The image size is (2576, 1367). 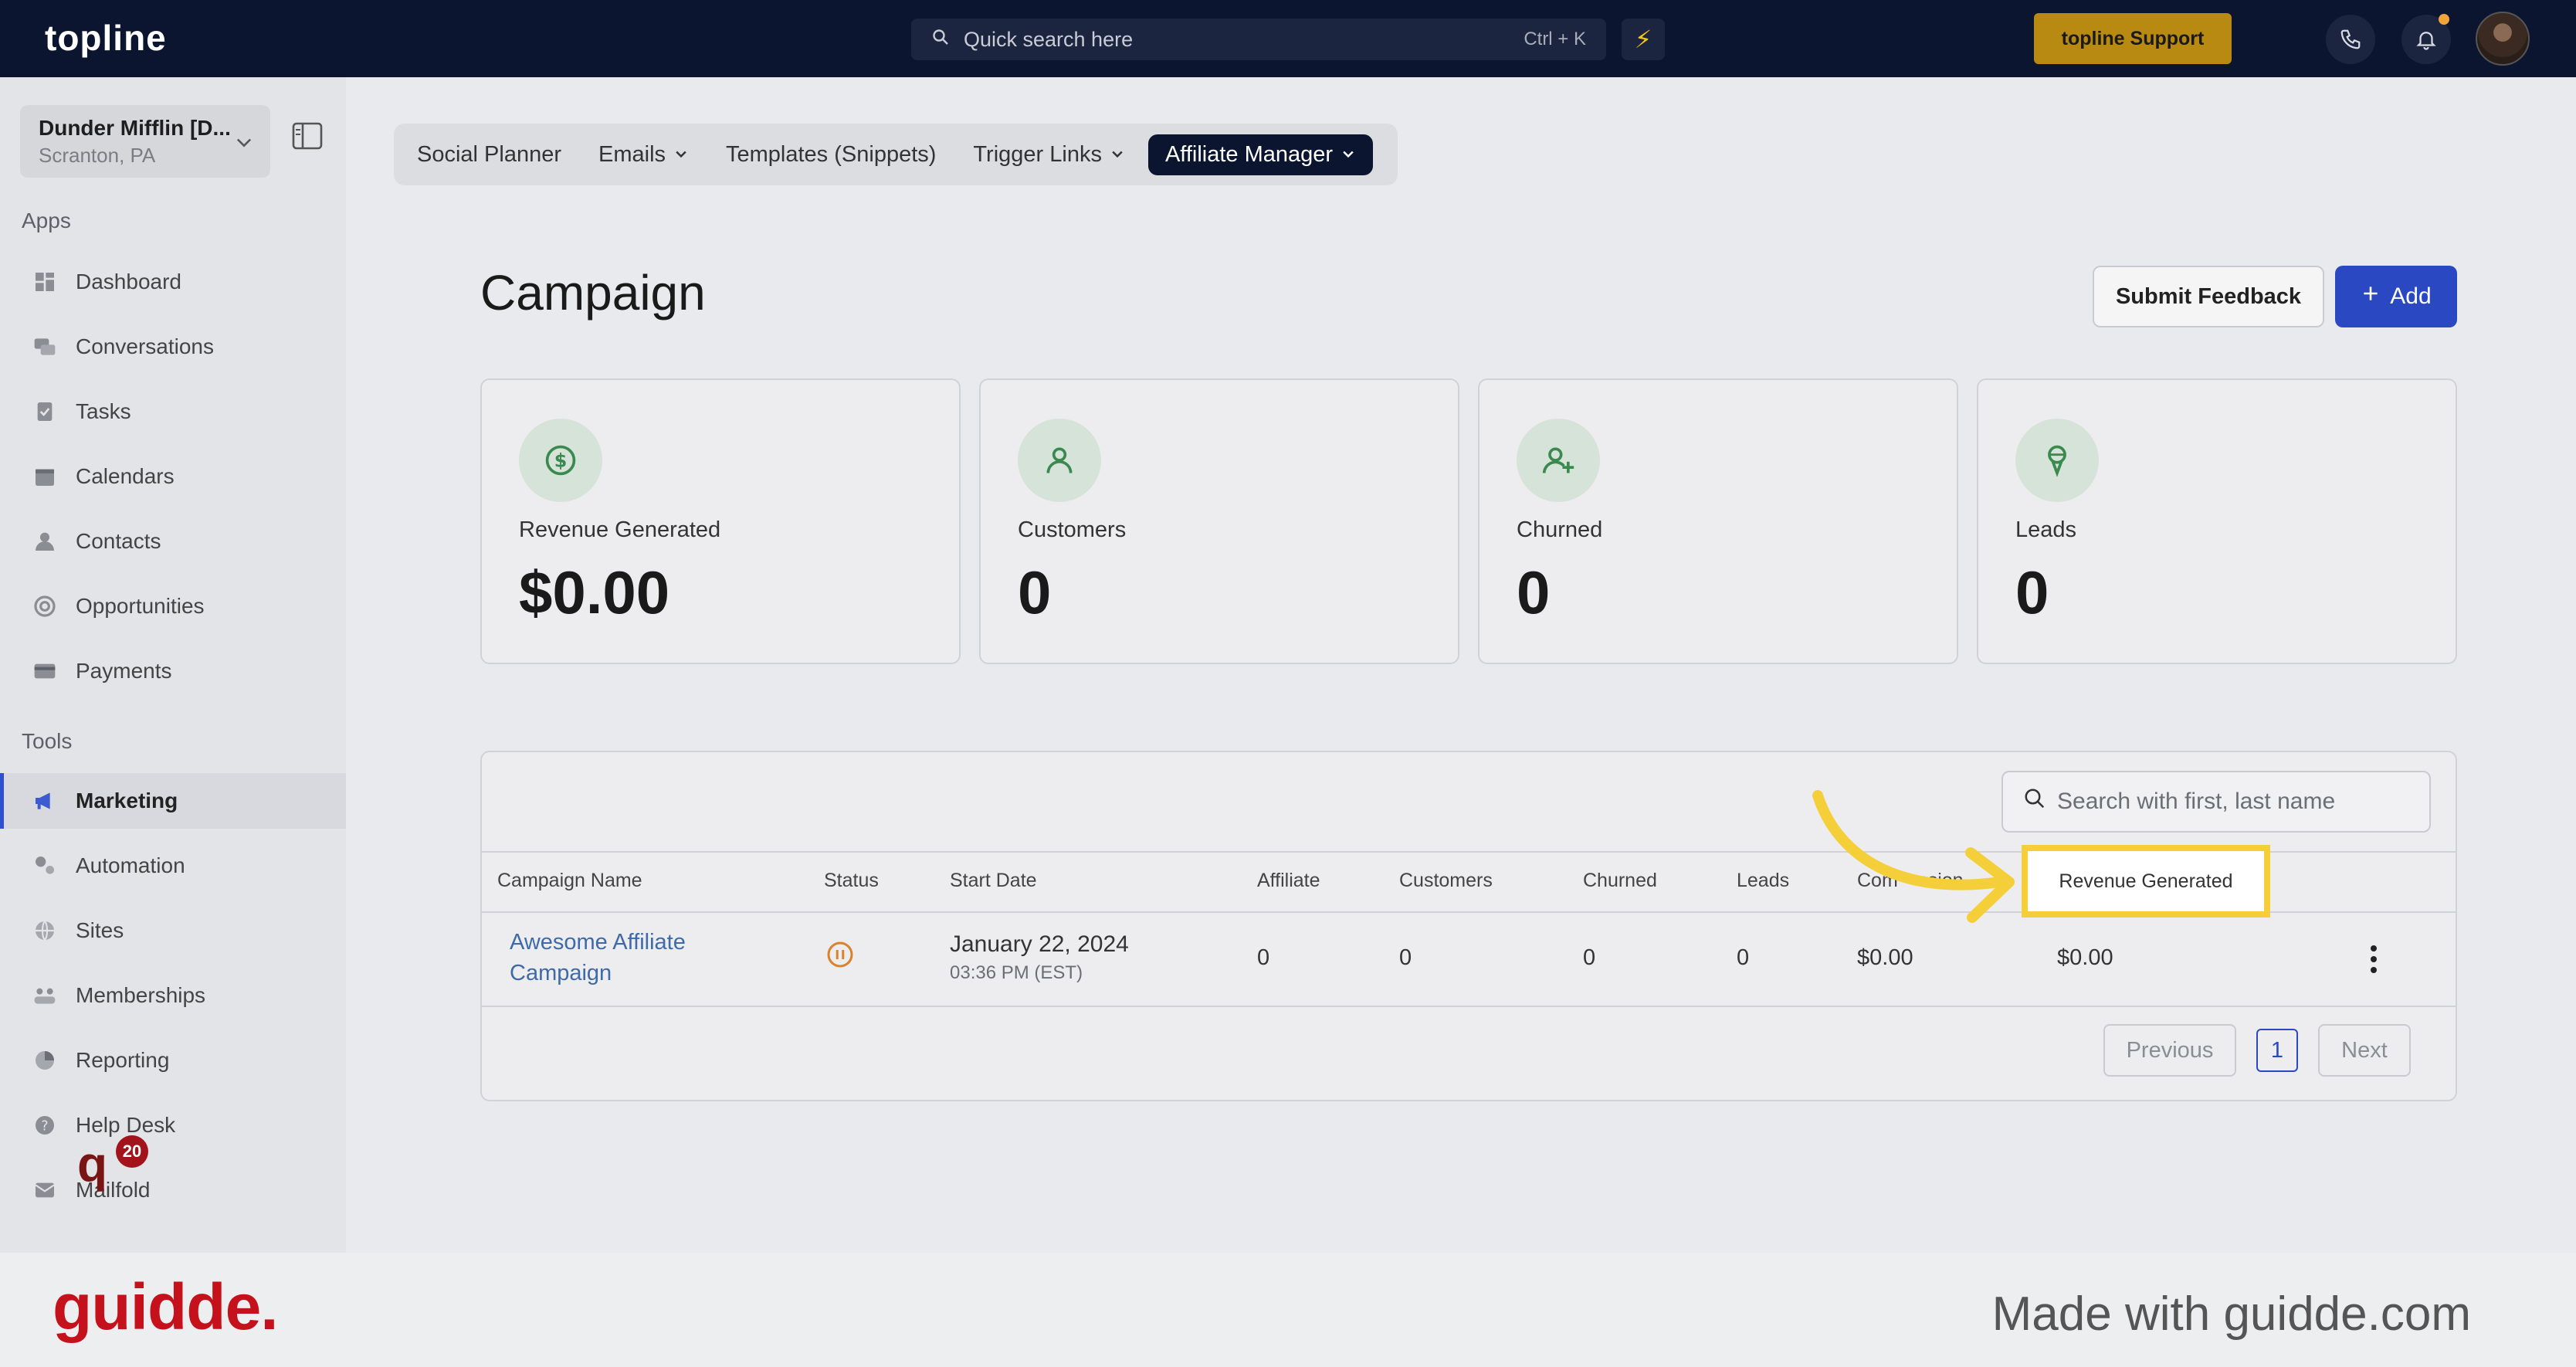 I want to click on tab-templates: Templates (Snippets), so click(x=831, y=155).